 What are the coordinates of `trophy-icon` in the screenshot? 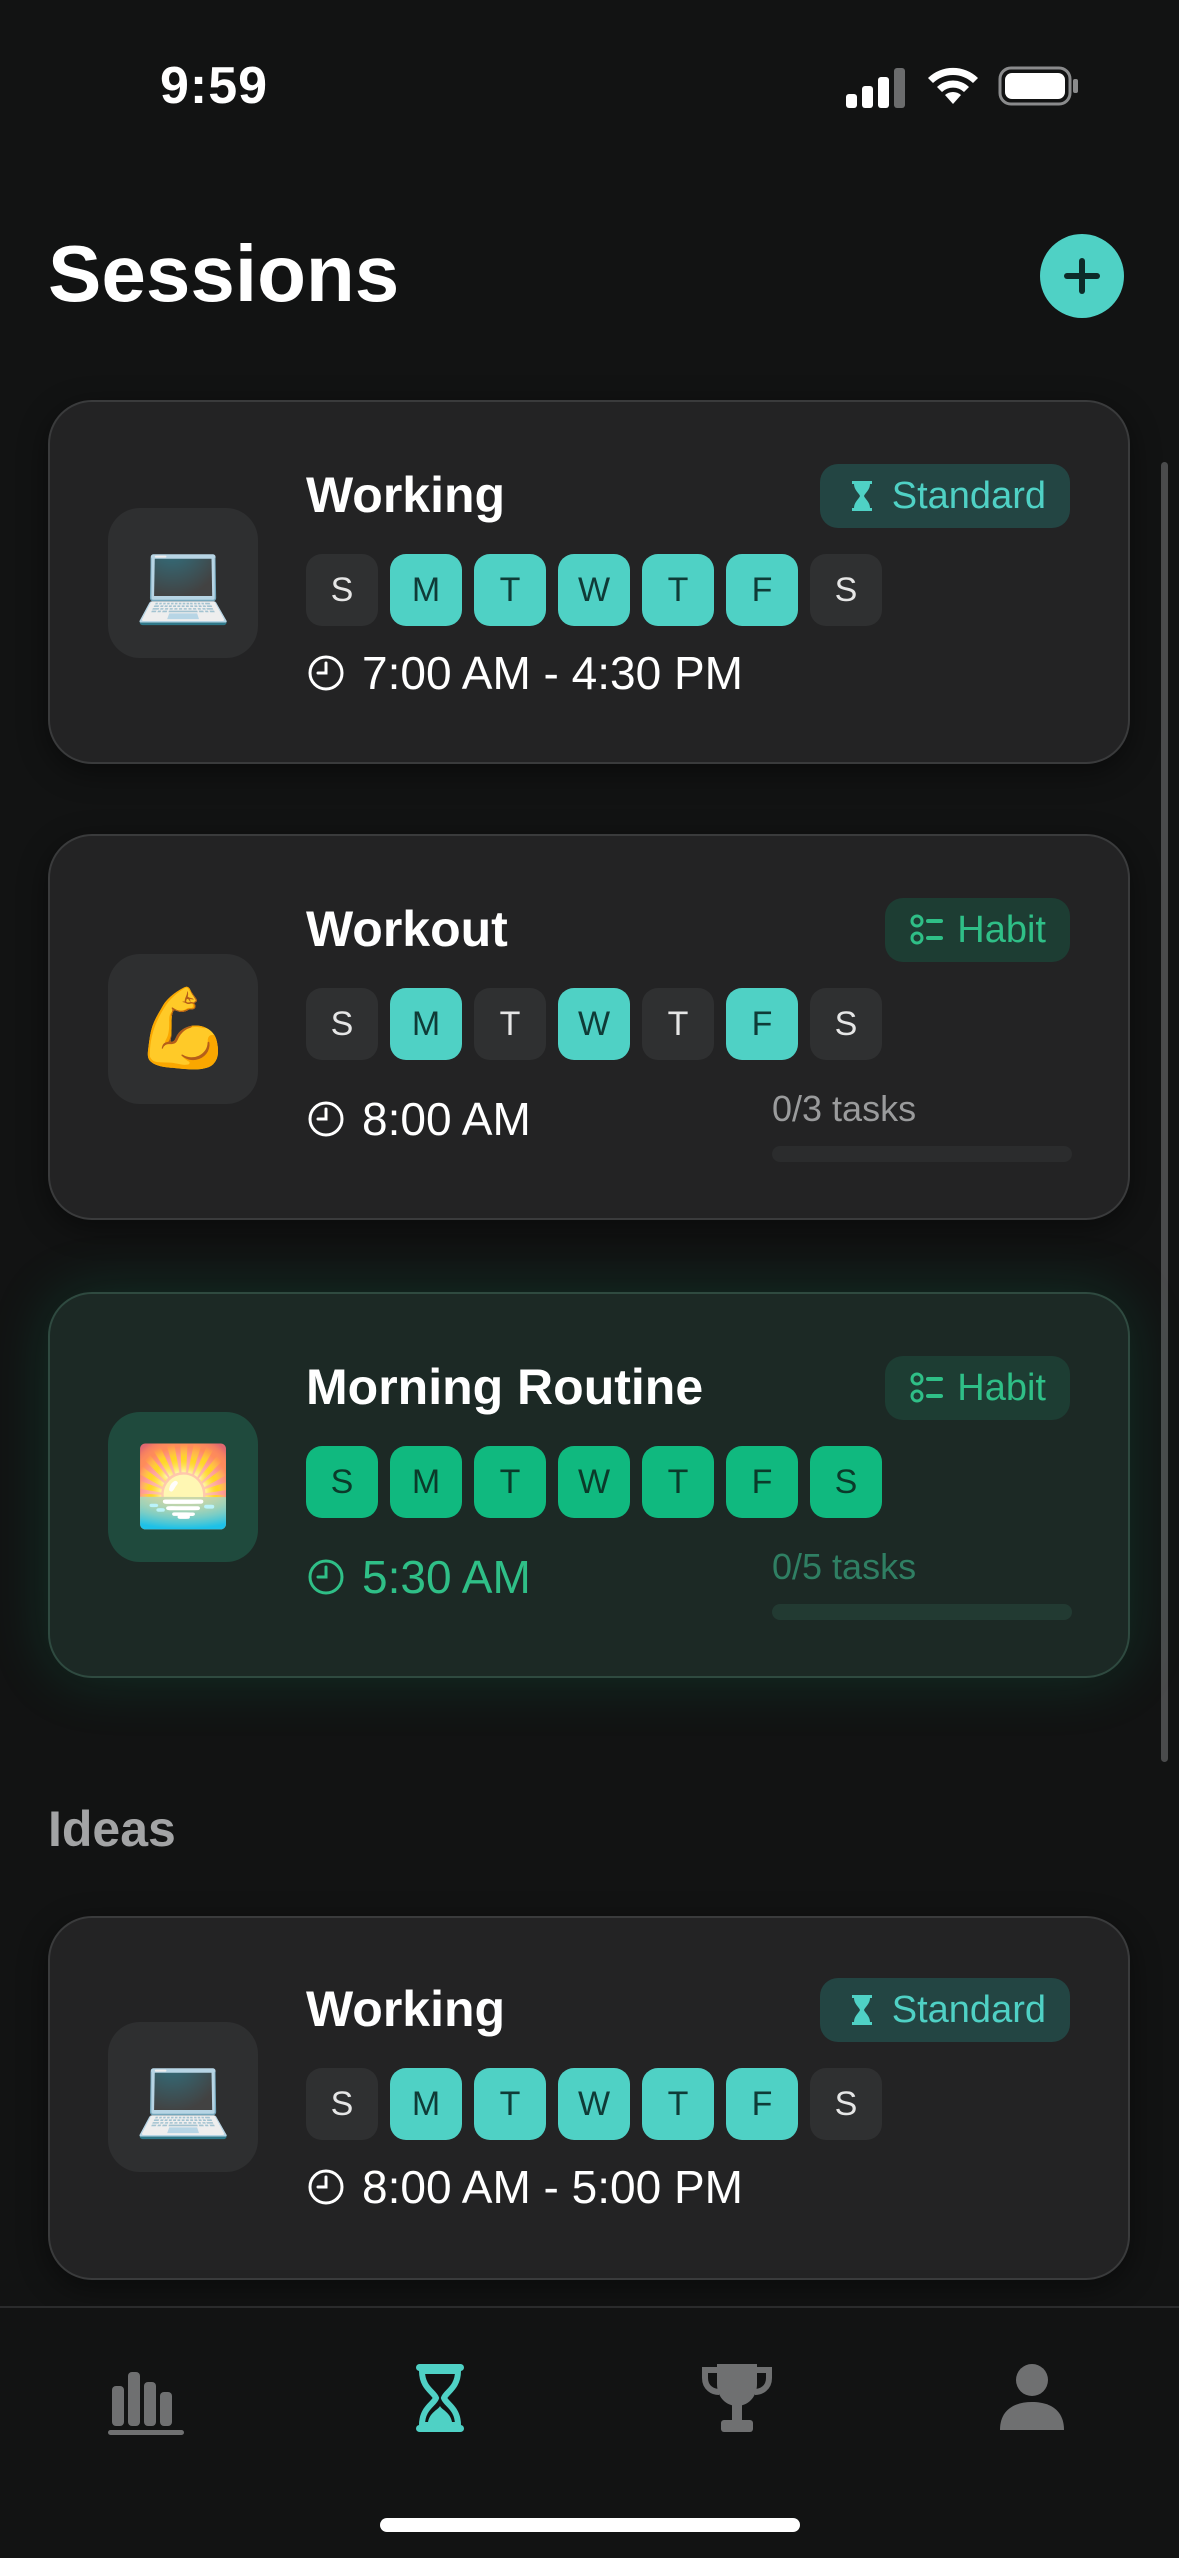 It's located at (737, 2398).